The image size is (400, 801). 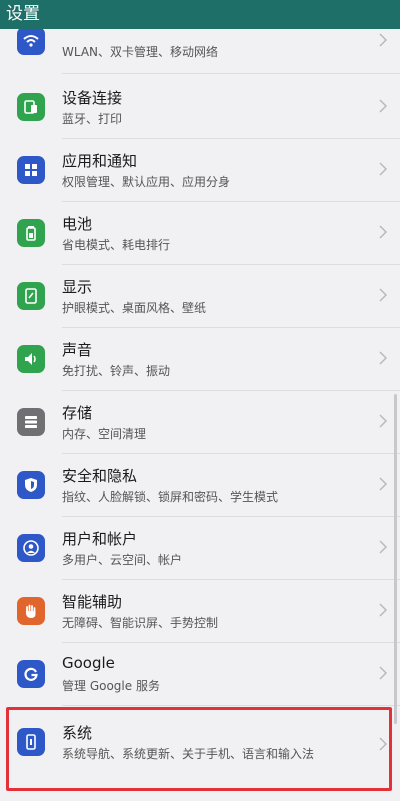 What do you see at coordinates (31, 170) in the screenshot?
I see `apps-grid-icon` at bounding box center [31, 170].